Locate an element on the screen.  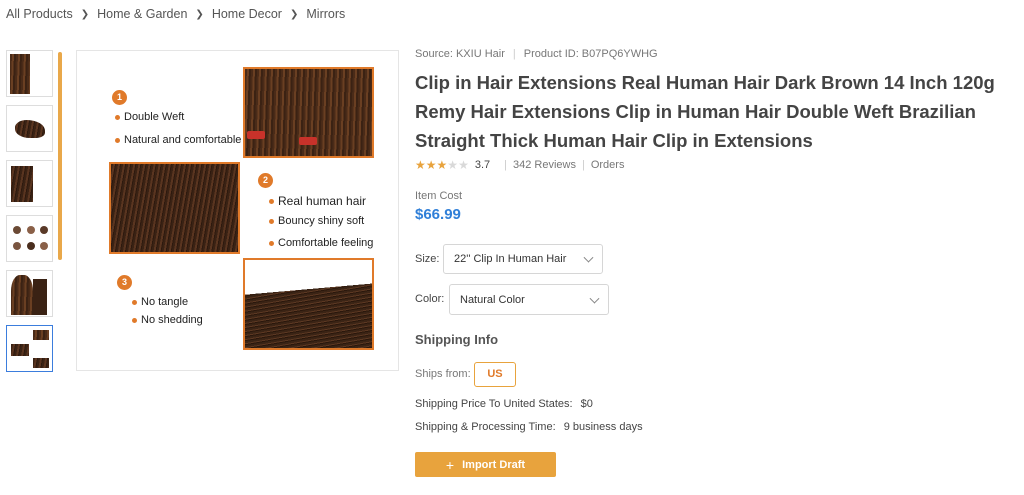
color-select-value: Natural Color is located at coordinates (492, 299).